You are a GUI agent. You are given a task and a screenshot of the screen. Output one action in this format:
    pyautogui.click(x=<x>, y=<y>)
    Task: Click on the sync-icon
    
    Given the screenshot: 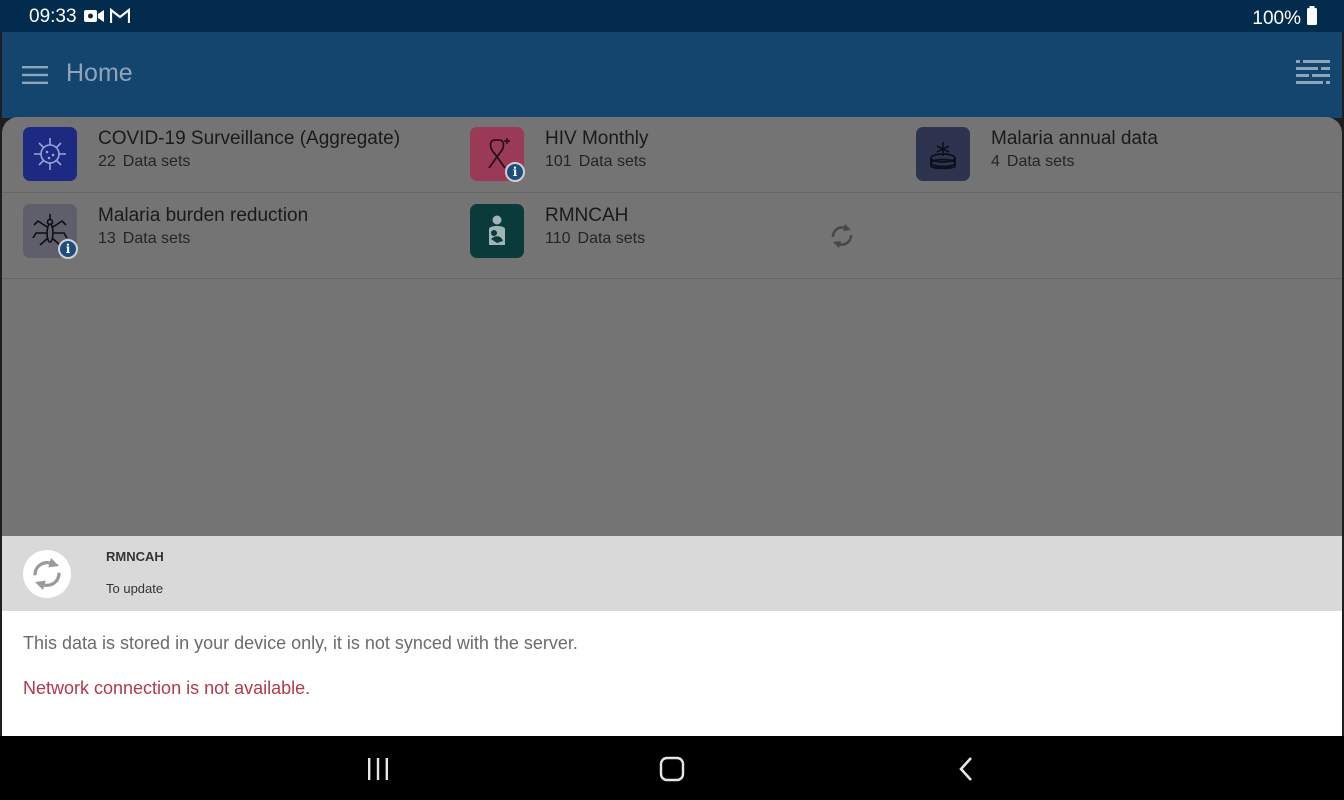 What is the action you would take?
    pyautogui.click(x=842, y=236)
    